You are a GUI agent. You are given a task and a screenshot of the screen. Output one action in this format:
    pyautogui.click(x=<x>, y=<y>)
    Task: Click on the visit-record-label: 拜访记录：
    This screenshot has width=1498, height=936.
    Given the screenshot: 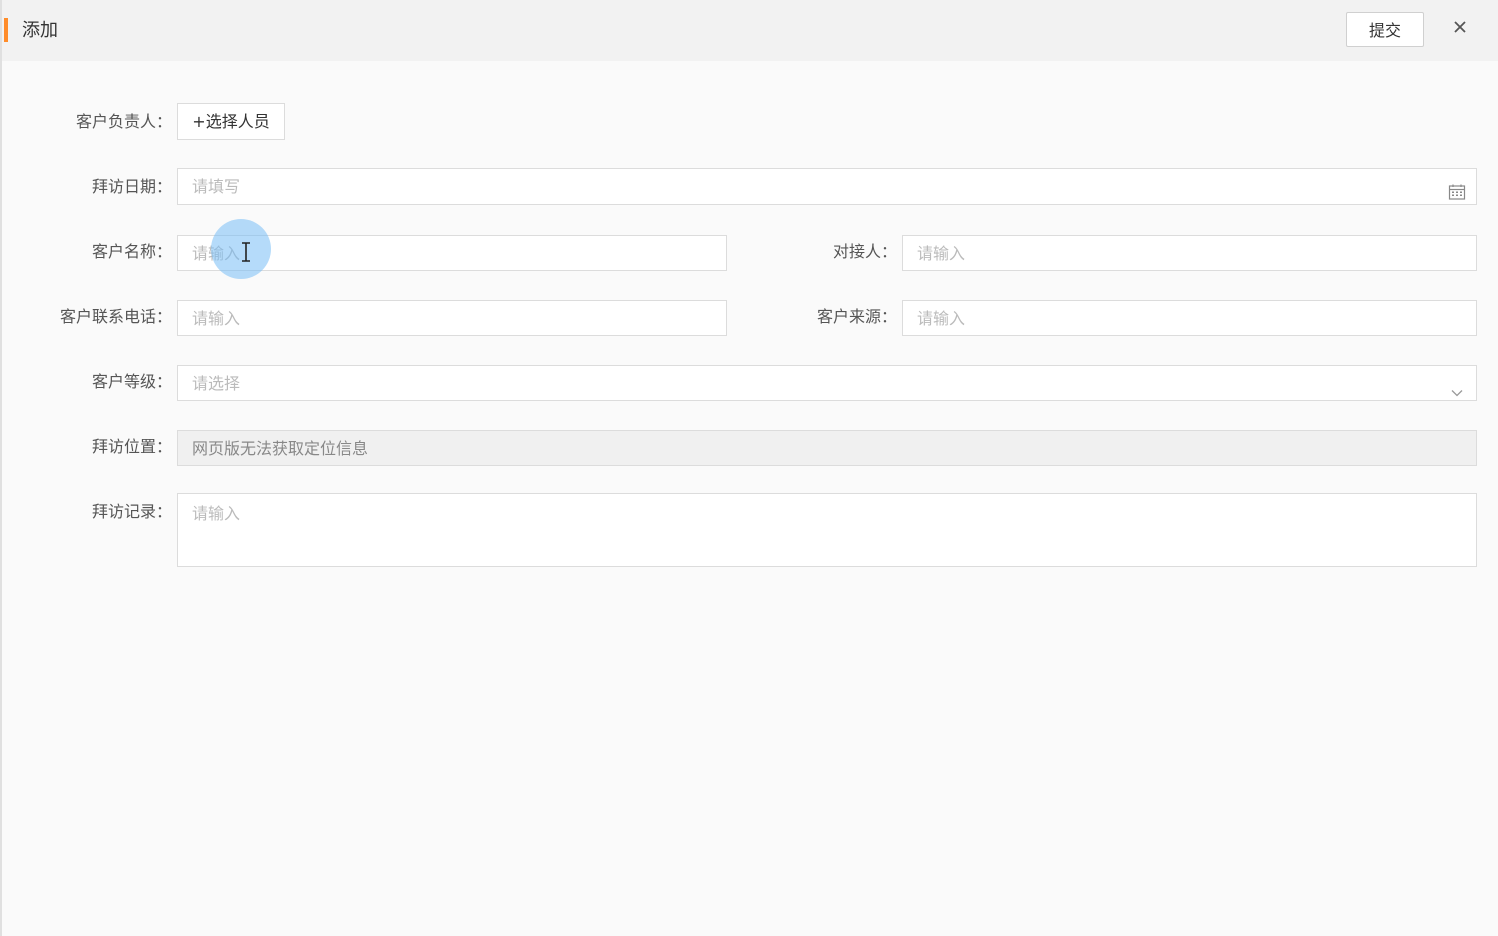 What is the action you would take?
    pyautogui.click(x=131, y=511)
    